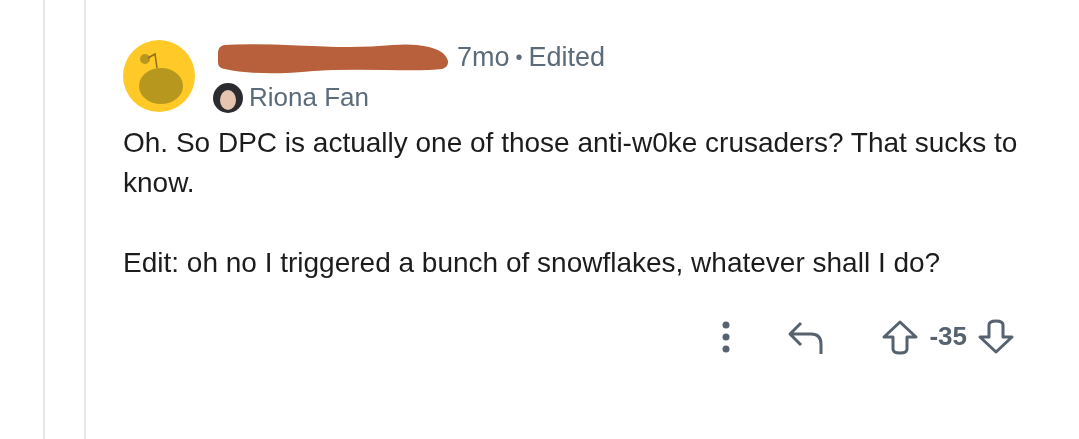 The image size is (1079, 439). Describe the element at coordinates (532, 263) in the screenshot. I see `comment-text: Edit: oh no I triggered a bunch of snowflakes, whatever shall I do?` at that location.